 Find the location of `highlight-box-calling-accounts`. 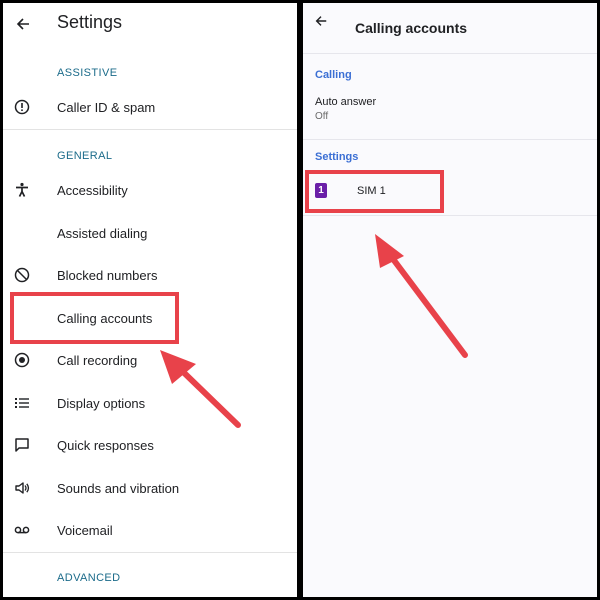

highlight-box-calling-accounts is located at coordinates (94, 318).